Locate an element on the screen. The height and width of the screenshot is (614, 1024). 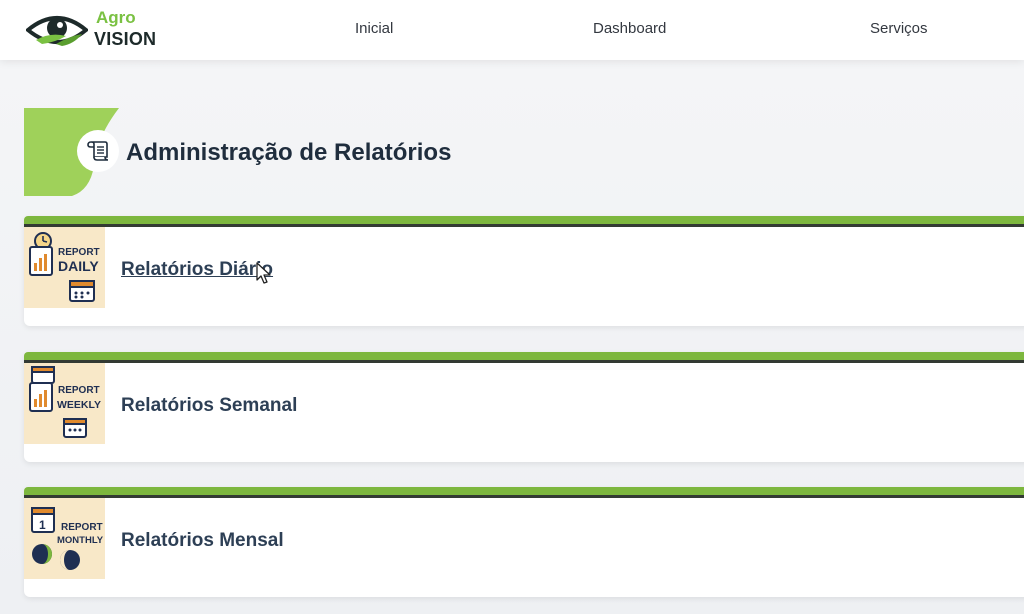
thumb-line2: WEEKLY is located at coordinates (79, 405).